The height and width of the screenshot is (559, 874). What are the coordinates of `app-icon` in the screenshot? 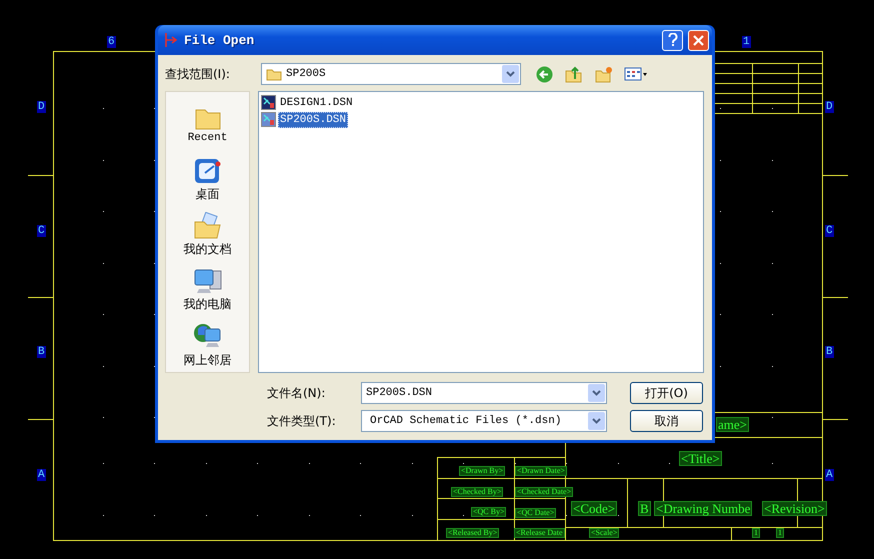 It's located at (171, 40).